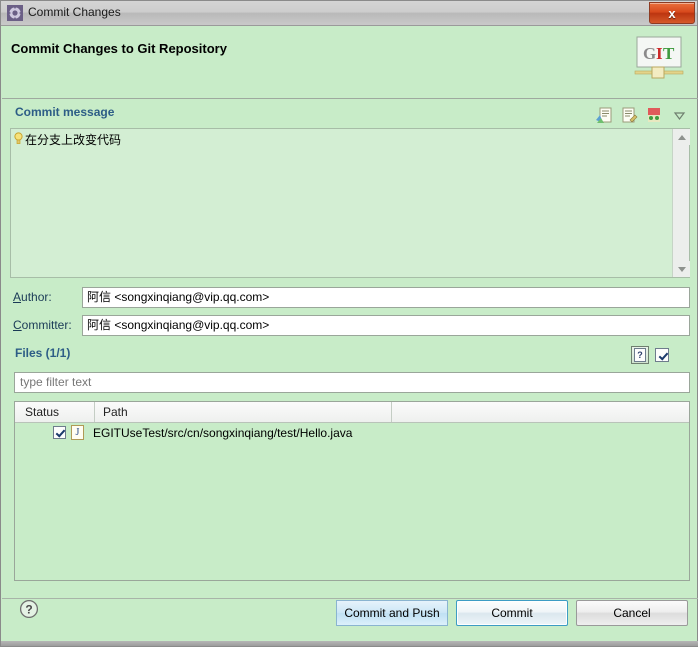 Image resolution: width=698 pixels, height=647 pixels. What do you see at coordinates (679, 355) in the screenshot?
I see `filter-input-gutter` at bounding box center [679, 355].